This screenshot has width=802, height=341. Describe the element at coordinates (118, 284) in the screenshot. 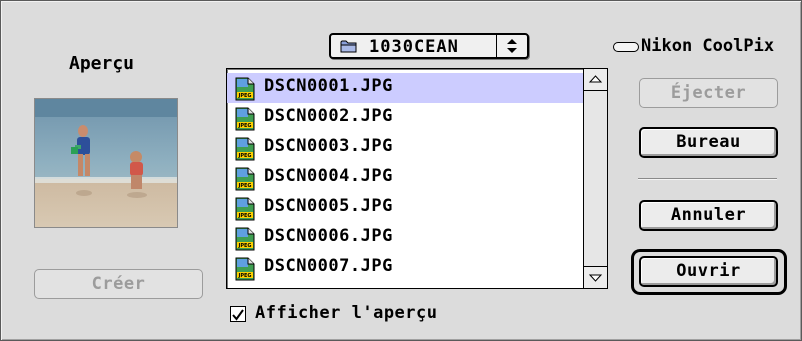

I see `create-button: Créer` at that location.